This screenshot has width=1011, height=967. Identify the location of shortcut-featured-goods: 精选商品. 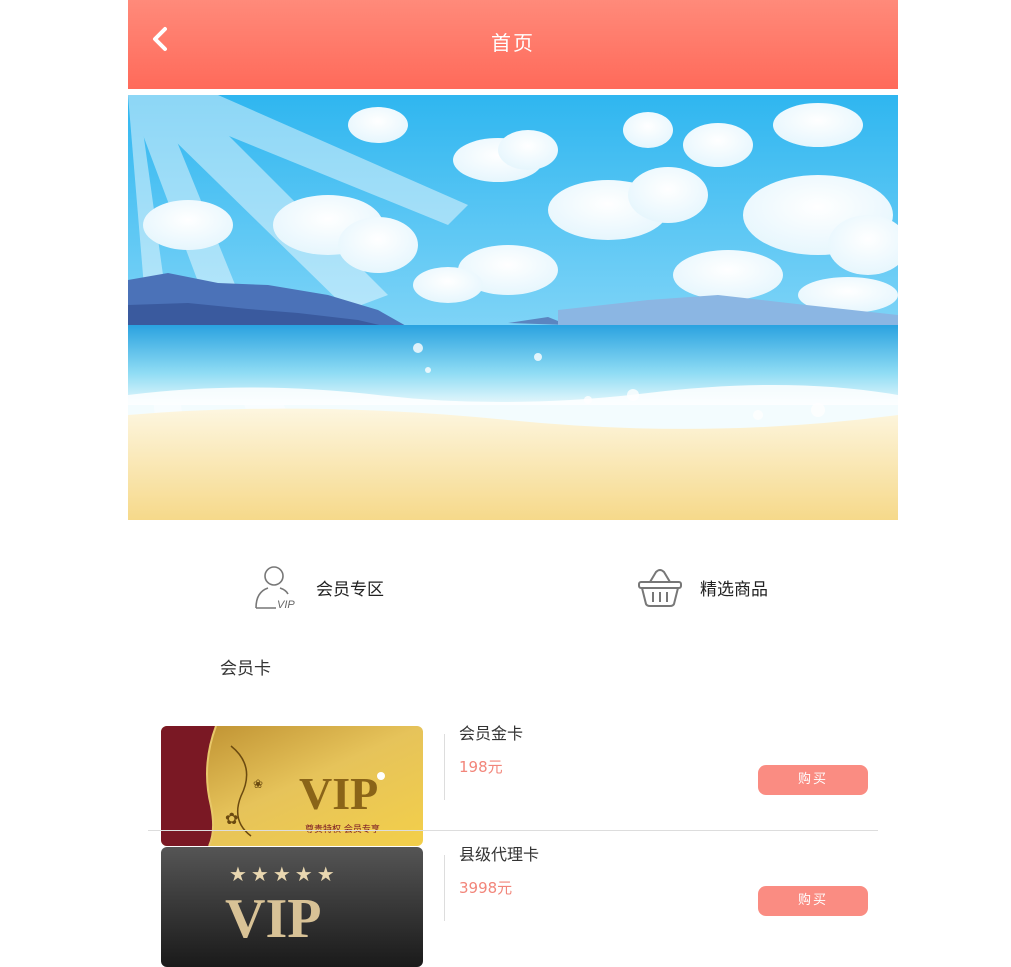
(702, 587).